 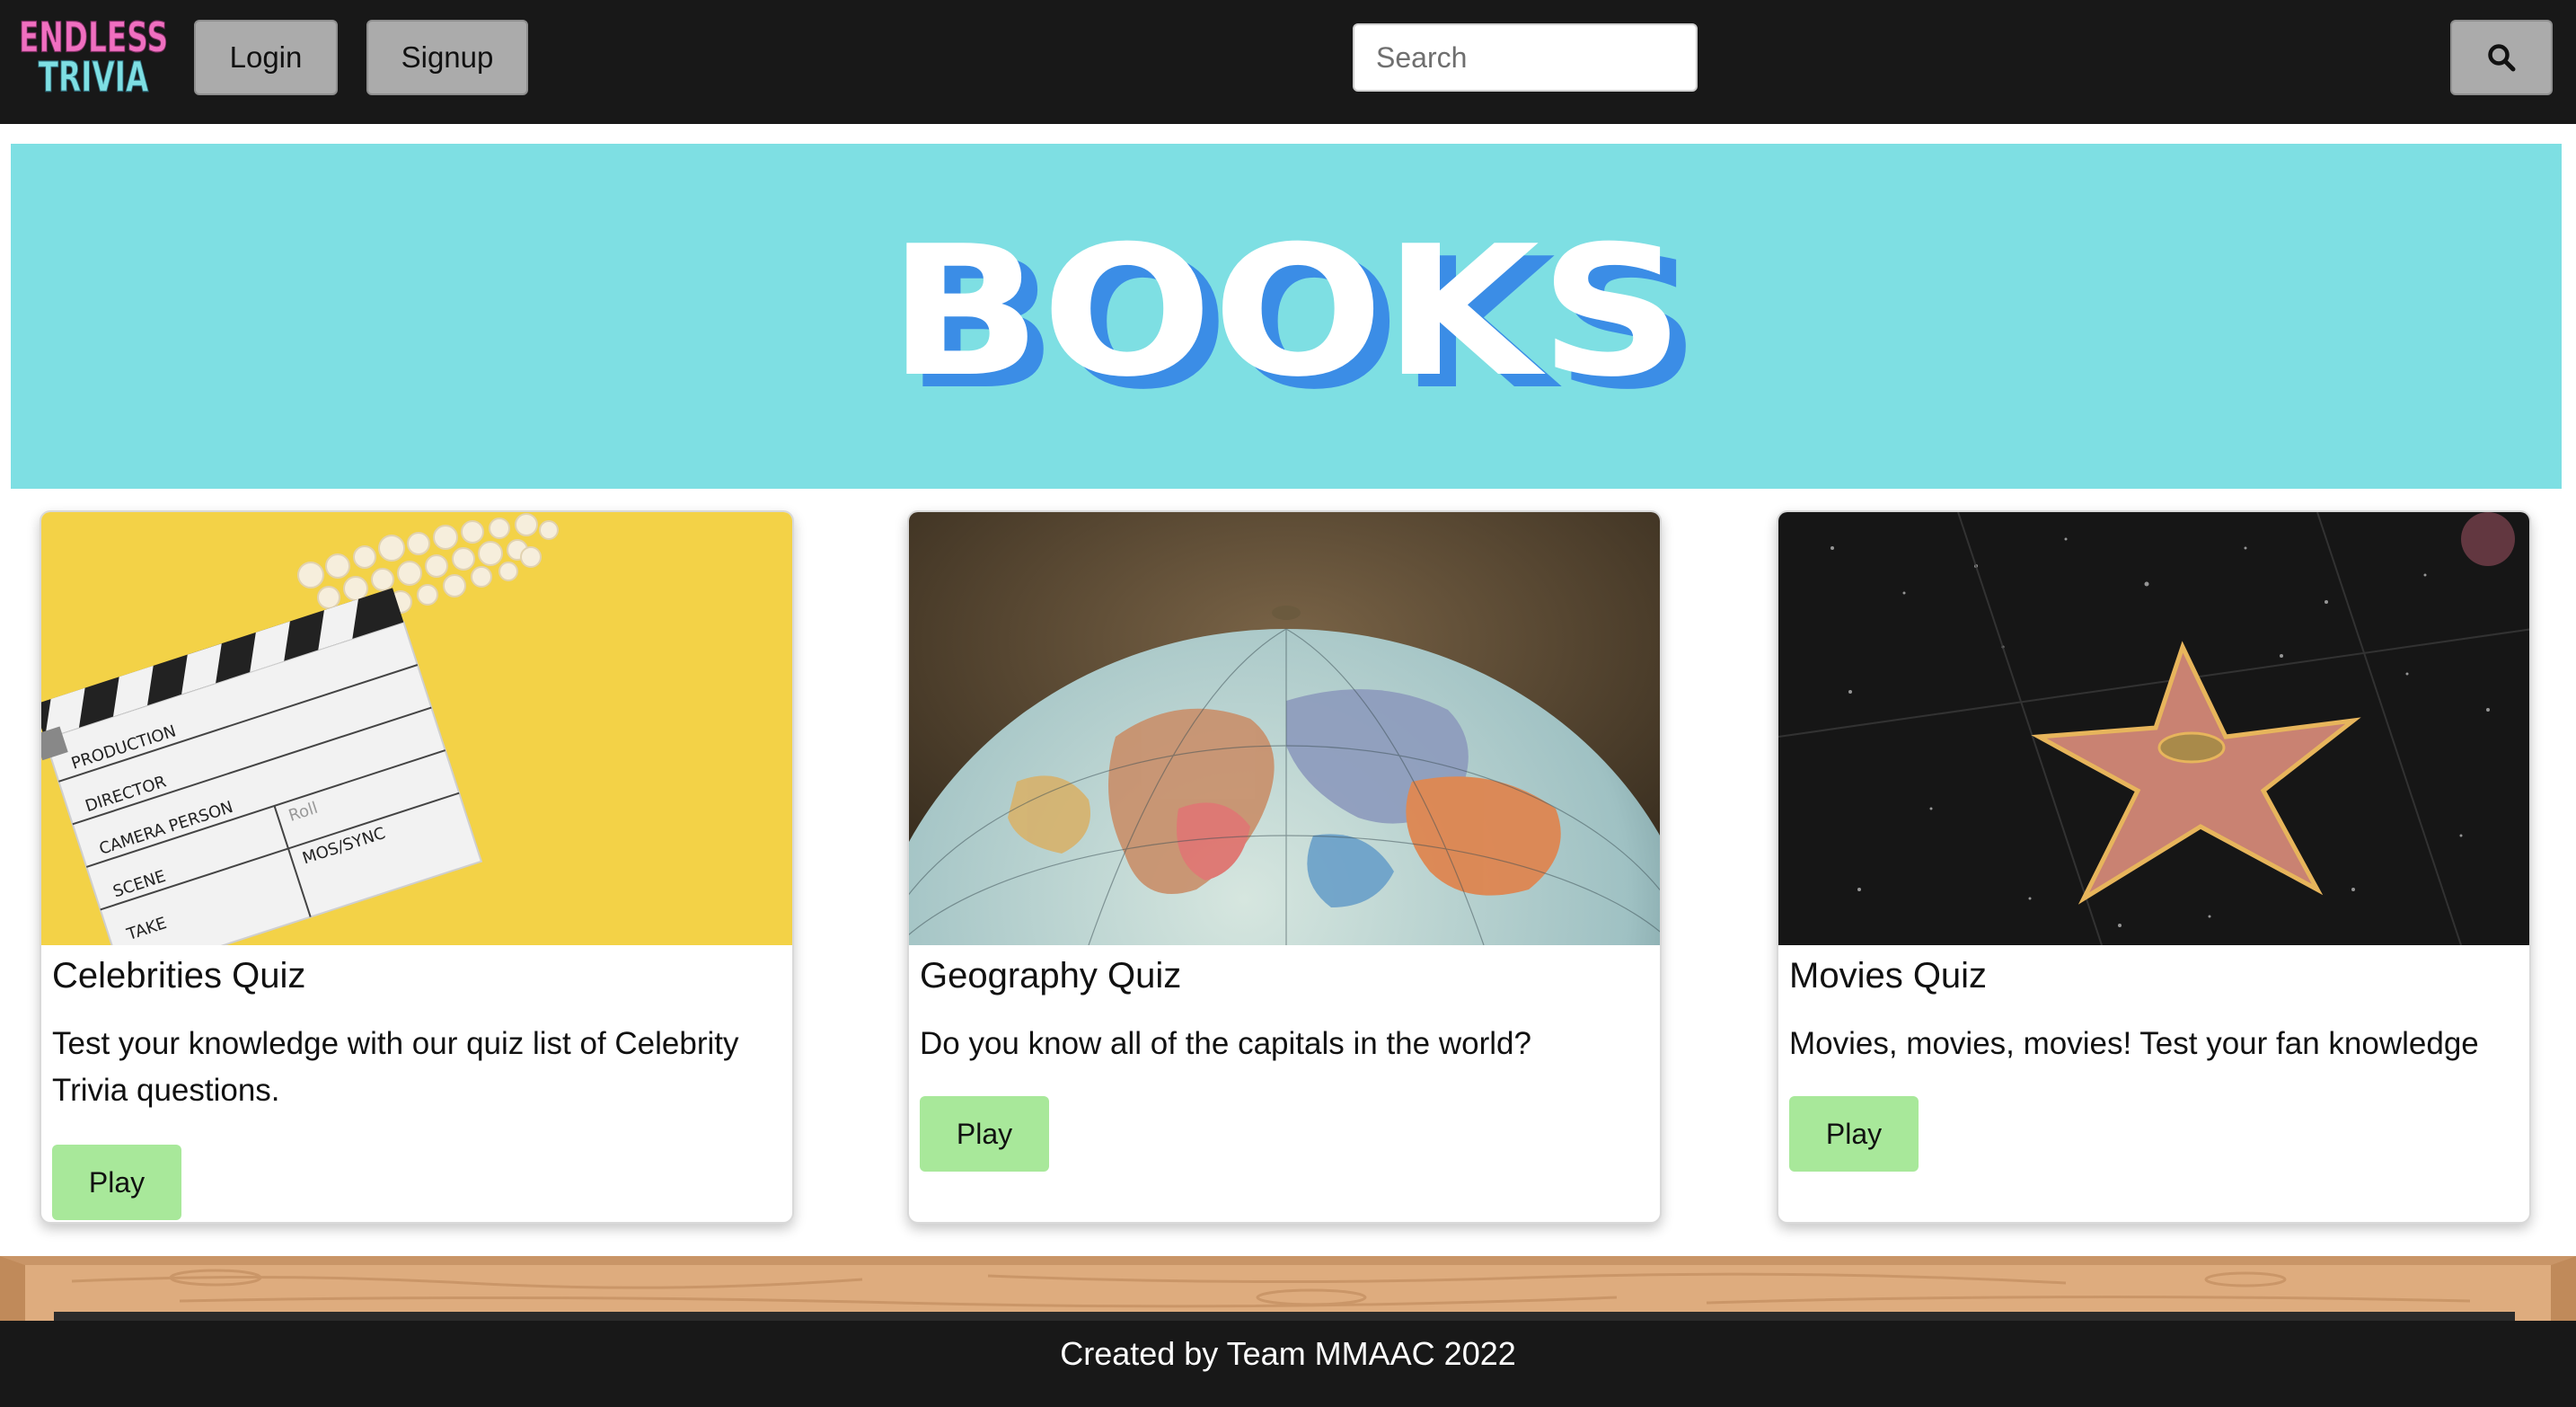 What do you see at coordinates (985, 1134) in the screenshot?
I see `play-button-geography: Play` at bounding box center [985, 1134].